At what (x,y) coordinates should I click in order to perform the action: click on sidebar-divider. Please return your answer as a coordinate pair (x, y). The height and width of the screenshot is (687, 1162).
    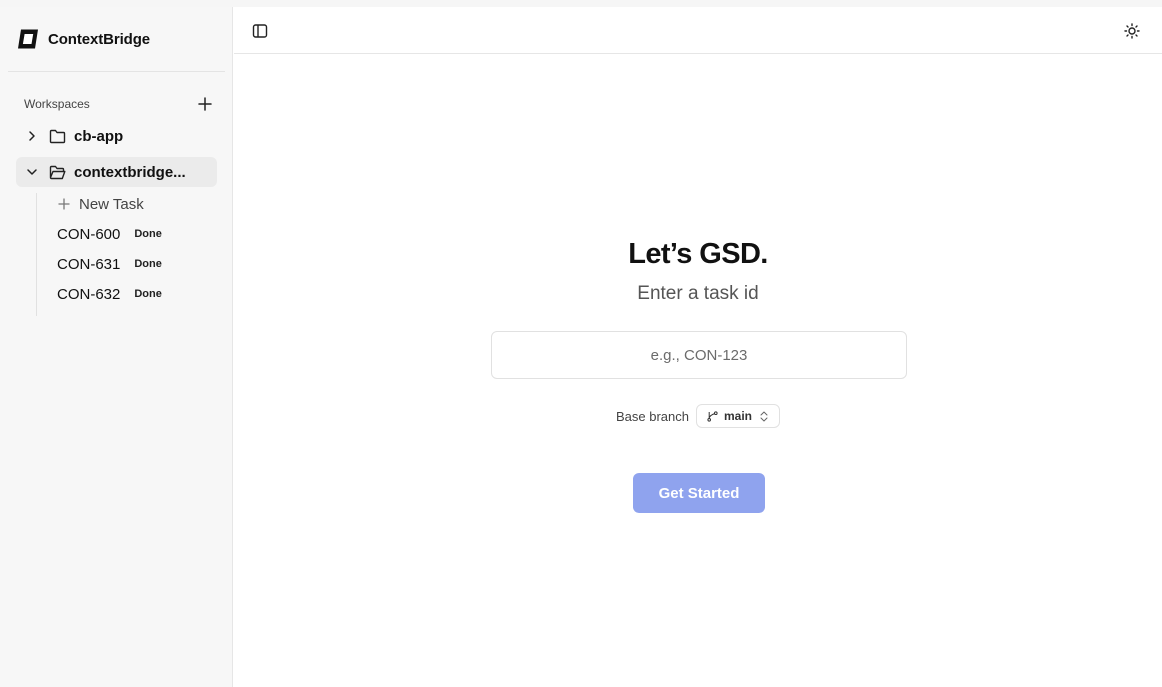
    Looking at the image, I should click on (116, 71).